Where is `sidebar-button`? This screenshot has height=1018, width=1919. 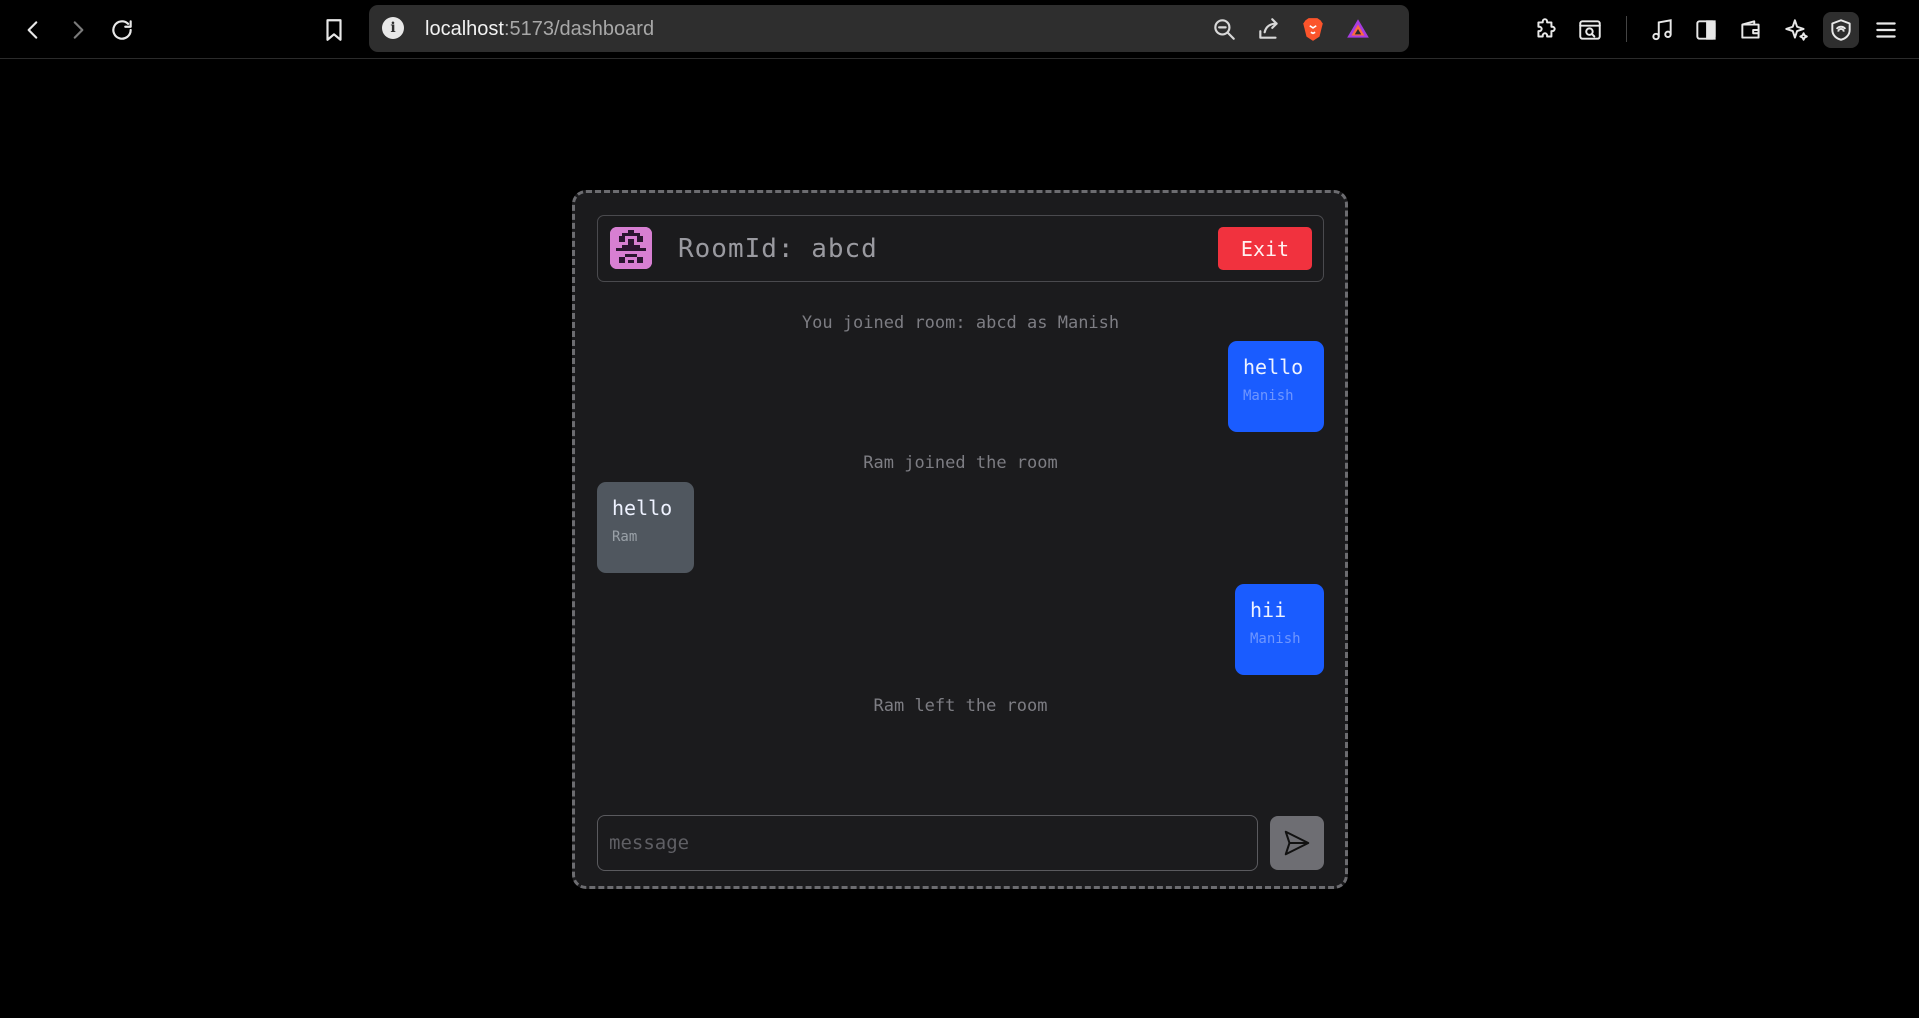
sidebar-button is located at coordinates (1706, 30).